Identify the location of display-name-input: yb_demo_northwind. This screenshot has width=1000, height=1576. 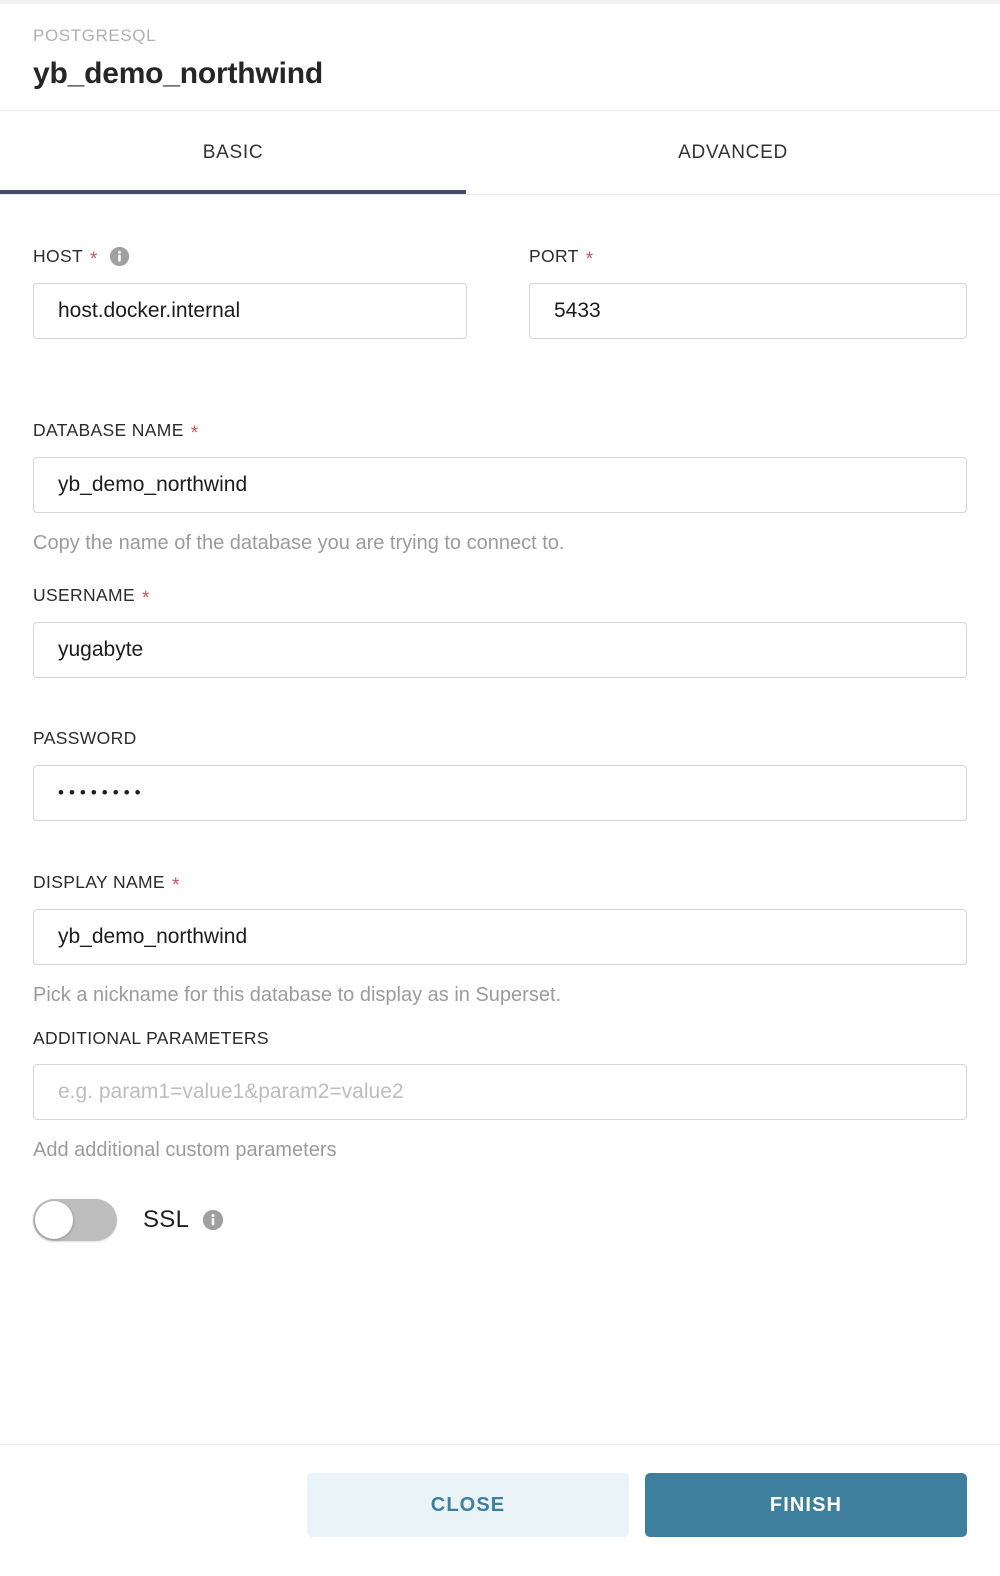
(500, 936).